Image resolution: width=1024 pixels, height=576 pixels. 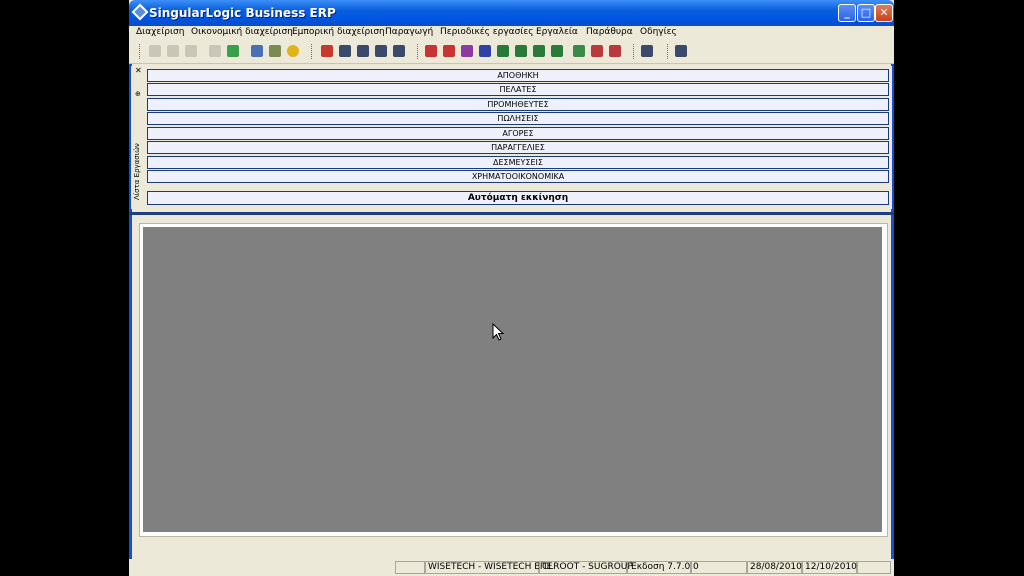 I want to click on reservations-icon, so click(x=539, y=51).